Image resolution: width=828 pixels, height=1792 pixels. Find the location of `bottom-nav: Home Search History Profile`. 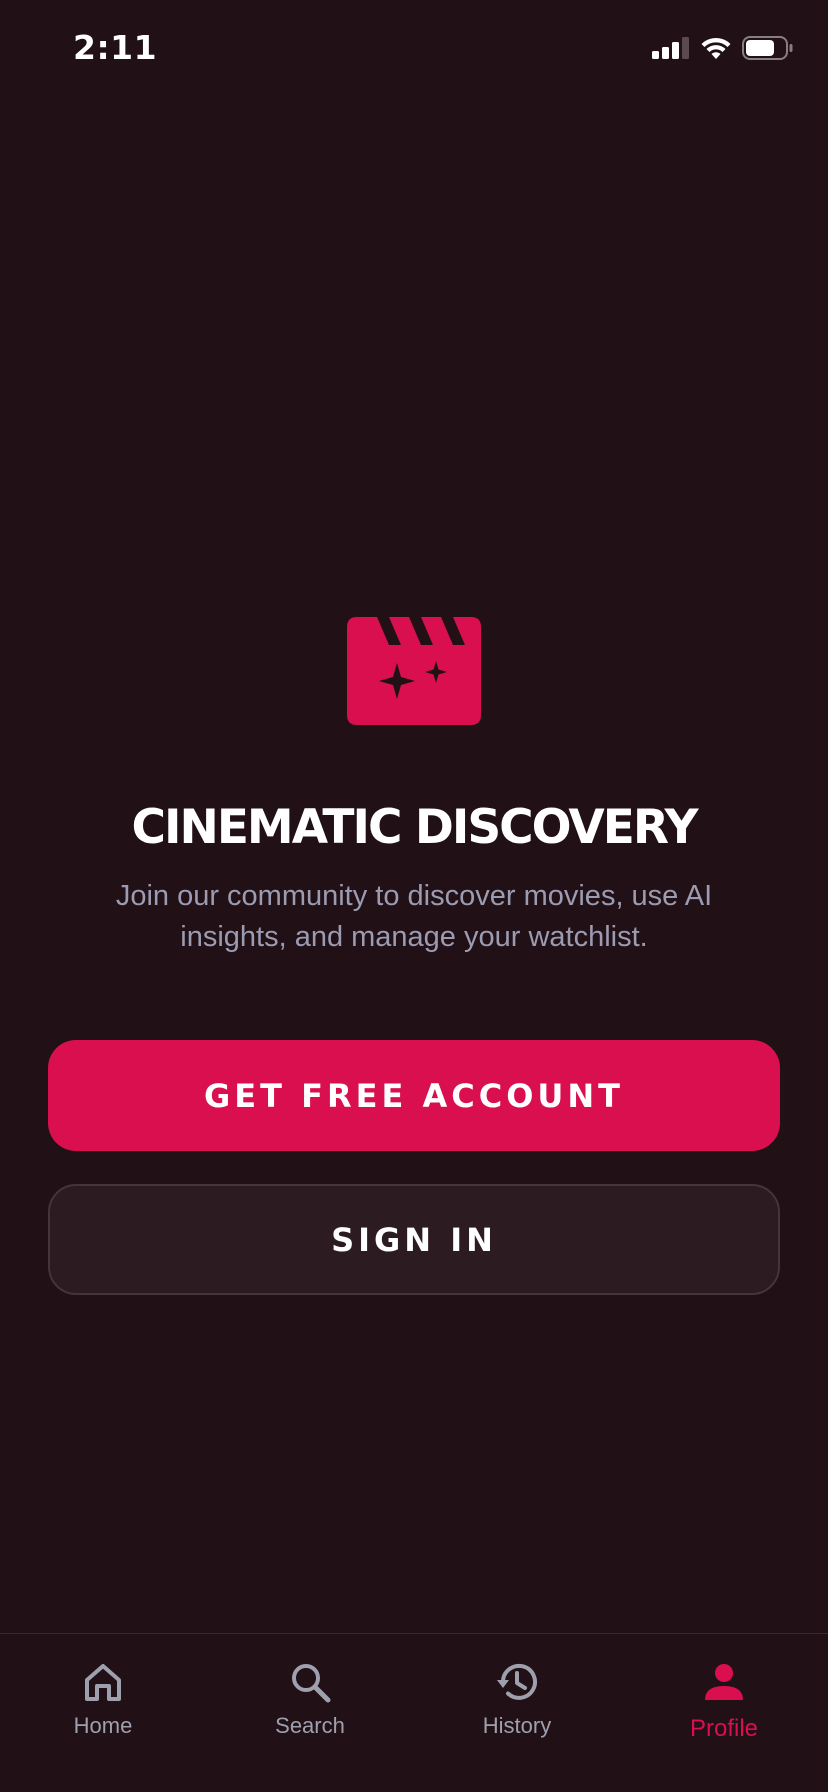

bottom-nav: Home Search History Profile is located at coordinates (414, 1712).